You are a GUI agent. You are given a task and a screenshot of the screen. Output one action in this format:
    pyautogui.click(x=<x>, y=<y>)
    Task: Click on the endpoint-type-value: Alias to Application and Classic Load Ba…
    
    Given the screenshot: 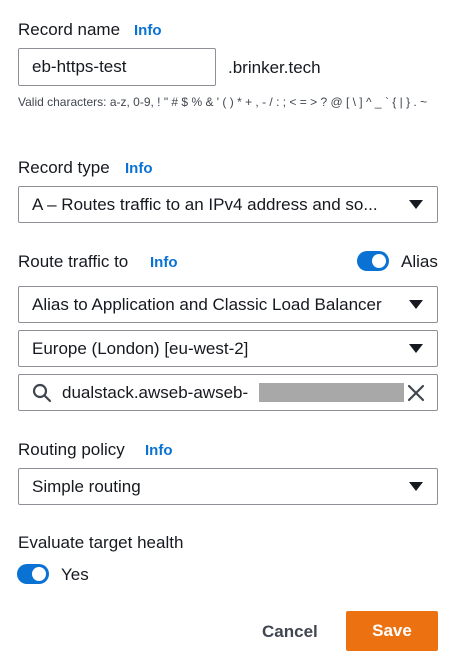 What is the action you would take?
    pyautogui.click(x=207, y=304)
    